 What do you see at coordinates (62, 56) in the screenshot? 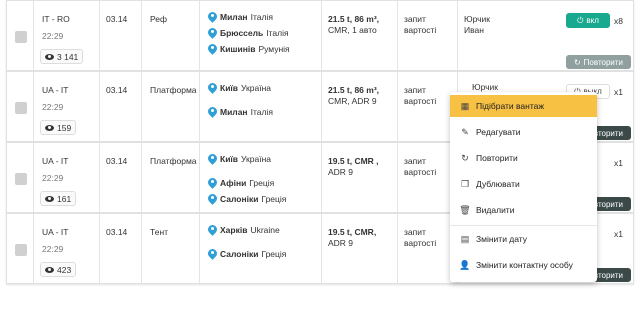
I see `views-badge: 3 141` at bounding box center [62, 56].